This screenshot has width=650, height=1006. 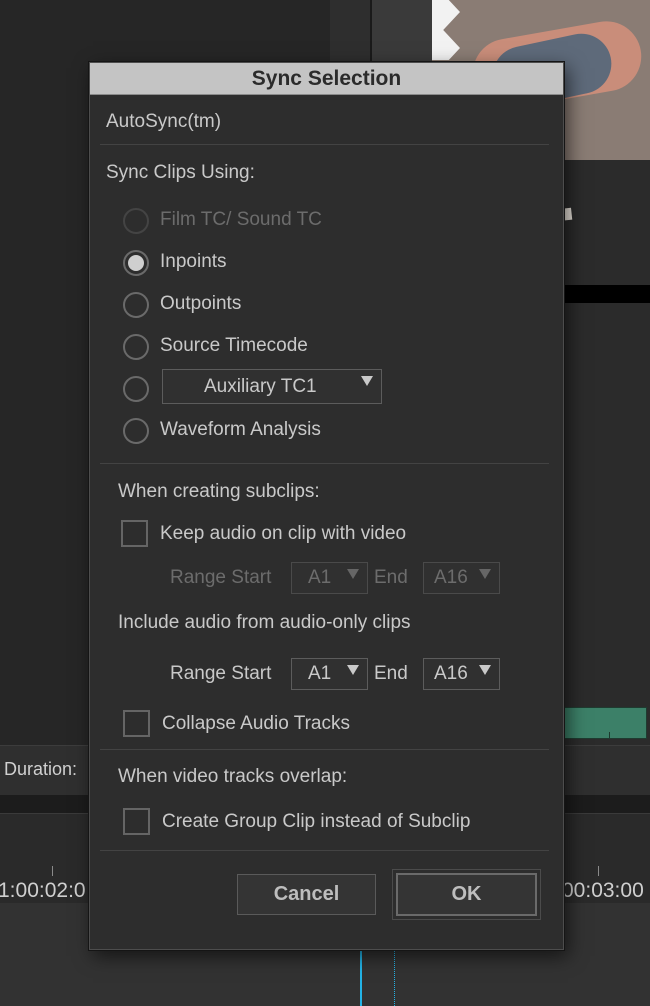 What do you see at coordinates (233, 776) in the screenshot?
I see `overlap-heading: When video tracks overlap:` at bounding box center [233, 776].